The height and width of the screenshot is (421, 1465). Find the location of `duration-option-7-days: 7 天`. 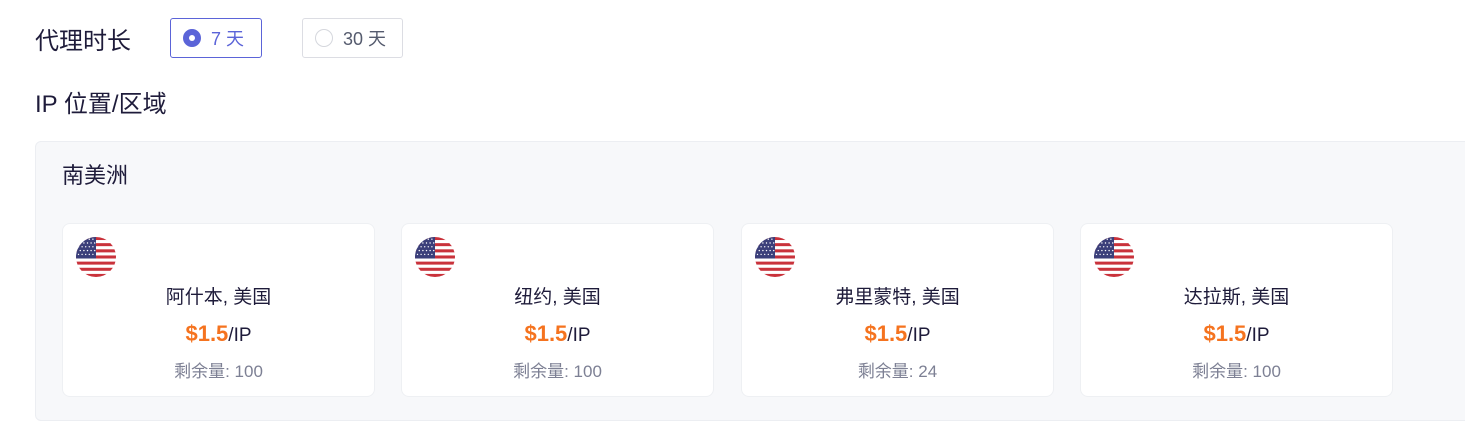

duration-option-7-days: 7 天 is located at coordinates (216, 38).